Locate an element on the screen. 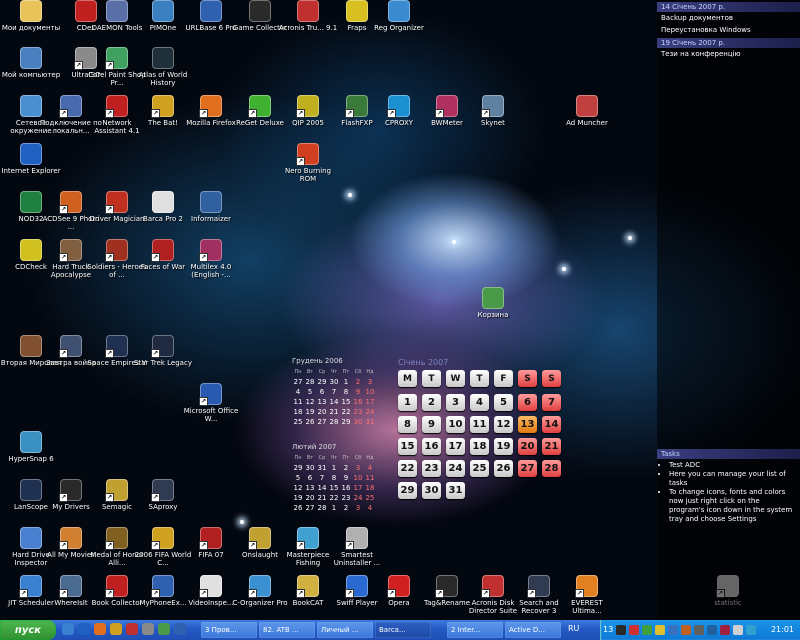 Image resolution: width=800 pixels, height=640 pixels. calendar-day: 2 is located at coordinates (358, 382).